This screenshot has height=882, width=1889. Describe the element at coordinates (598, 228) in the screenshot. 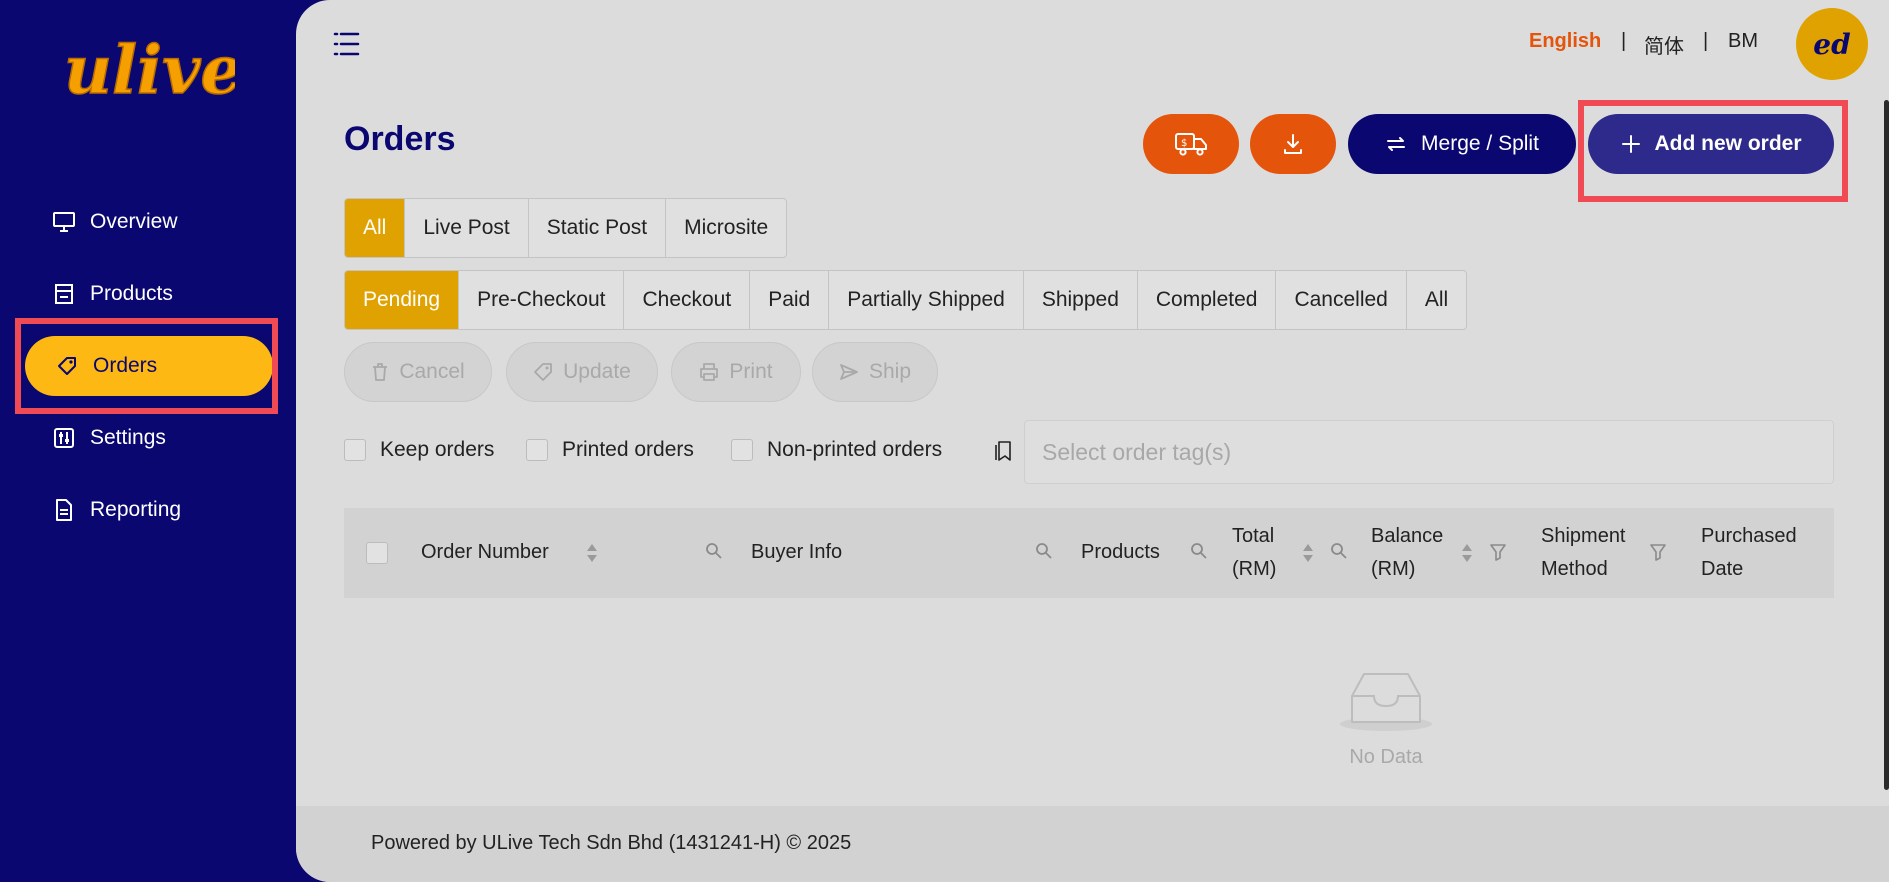

I see `tab-static-post: Static Post` at that location.